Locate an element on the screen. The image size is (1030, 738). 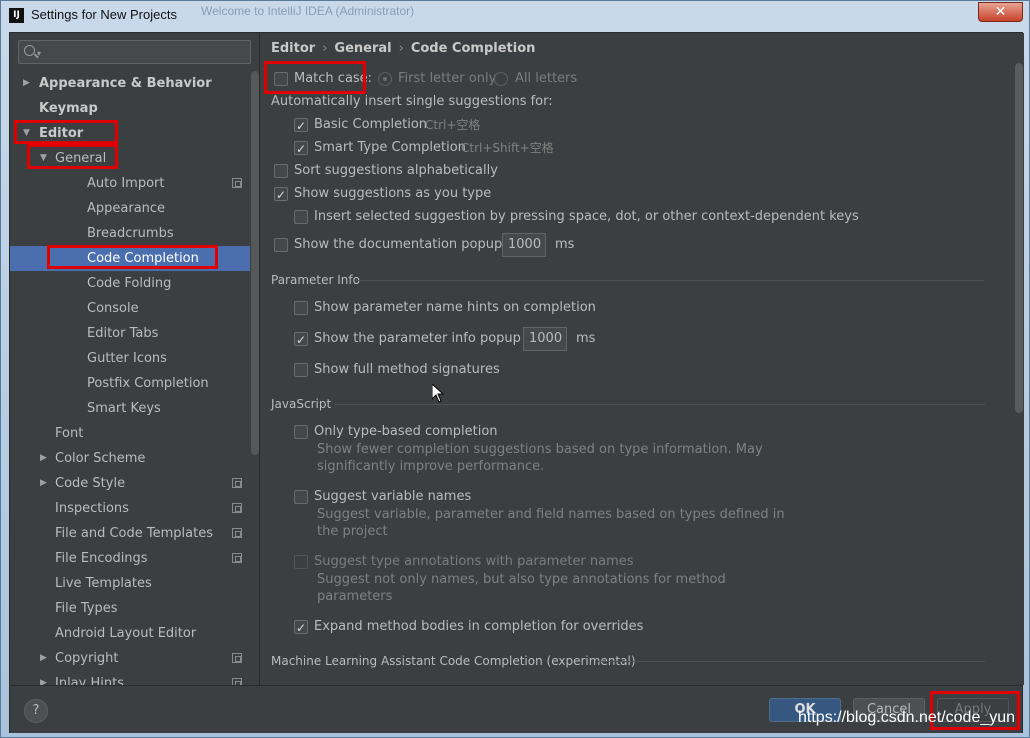
all-letters-radio is located at coordinates (501, 79).